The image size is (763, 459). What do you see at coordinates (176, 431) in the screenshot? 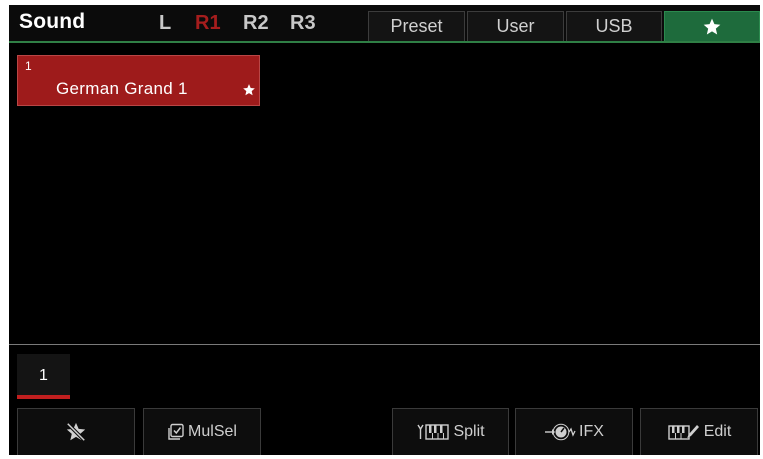
I see `multi-select-icon` at bounding box center [176, 431].